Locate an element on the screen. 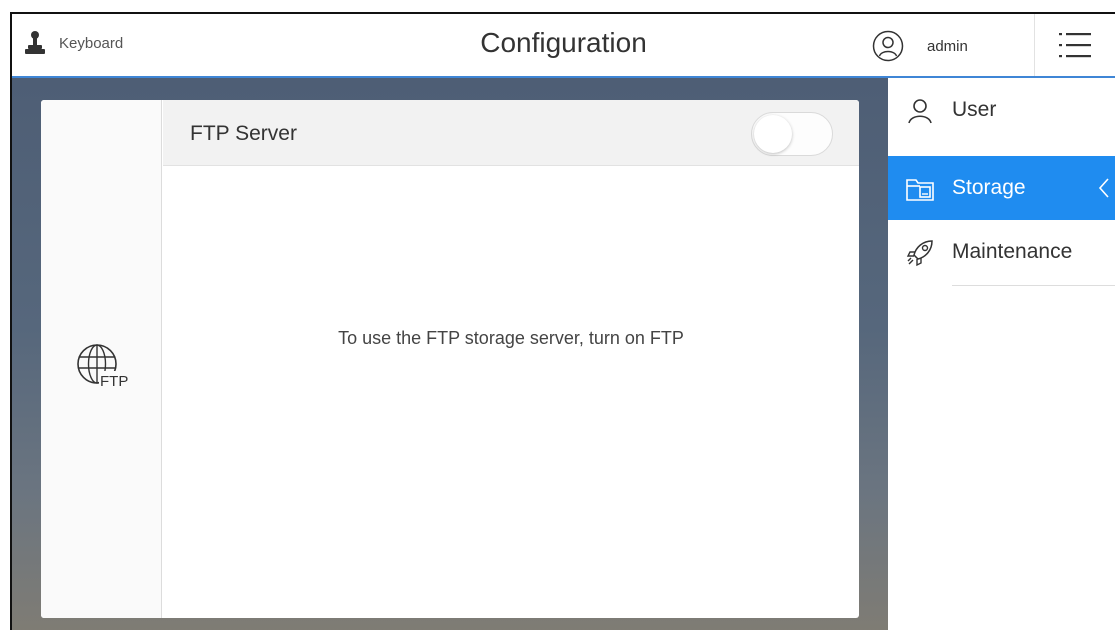 This screenshot has width=1115, height=630. ftp-icon-text: FTP is located at coordinates (114, 381).